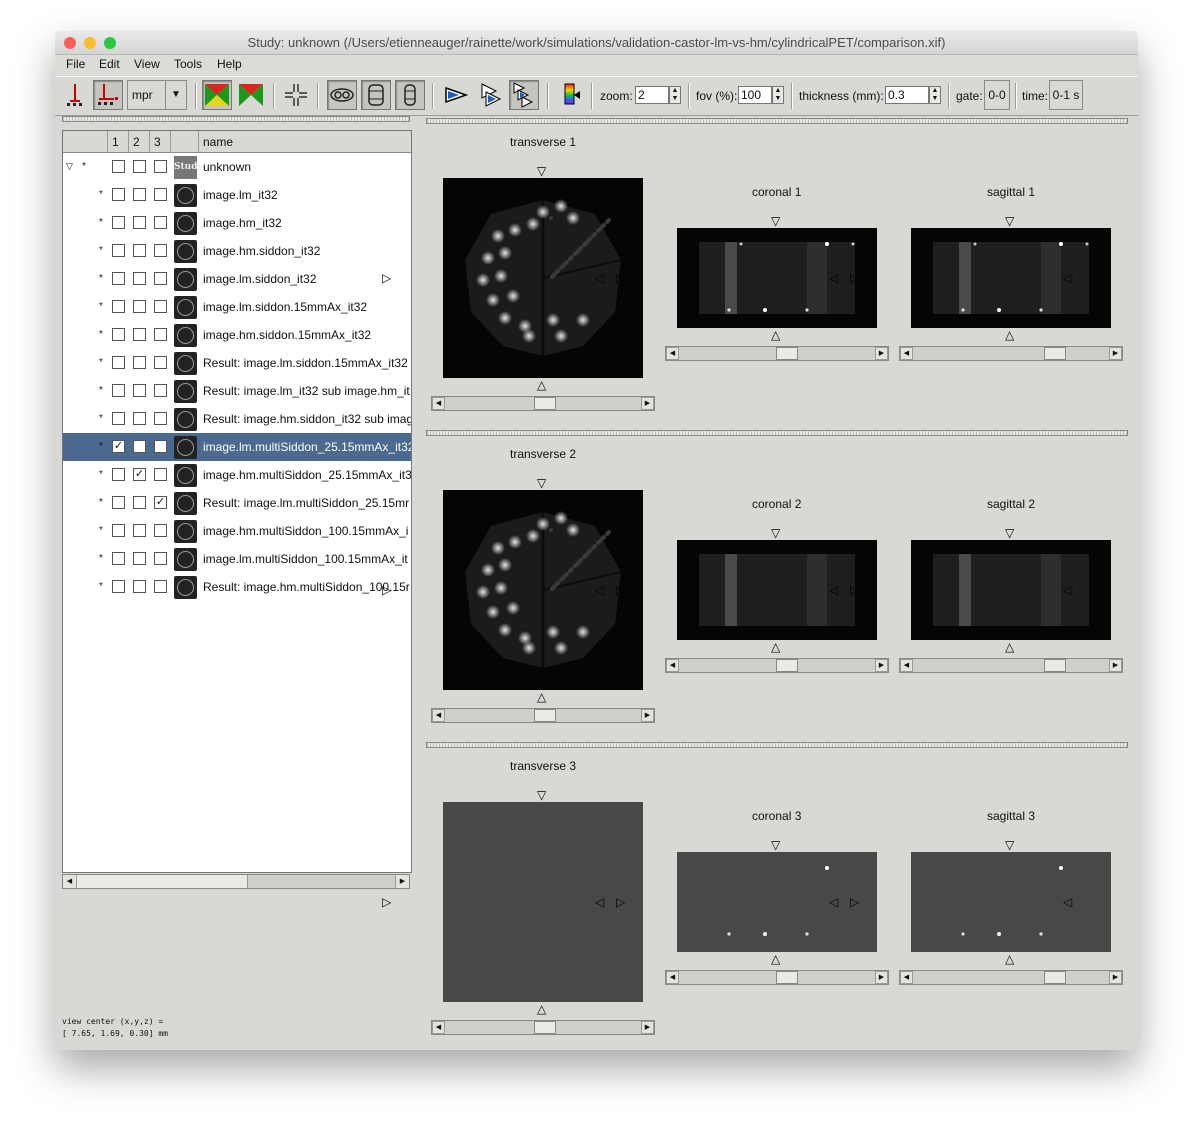 The image size is (1194, 1130). What do you see at coordinates (237, 307) in the screenshot?
I see `list-item: * image.lm.siddon.15mmAx_it32` at bounding box center [237, 307].